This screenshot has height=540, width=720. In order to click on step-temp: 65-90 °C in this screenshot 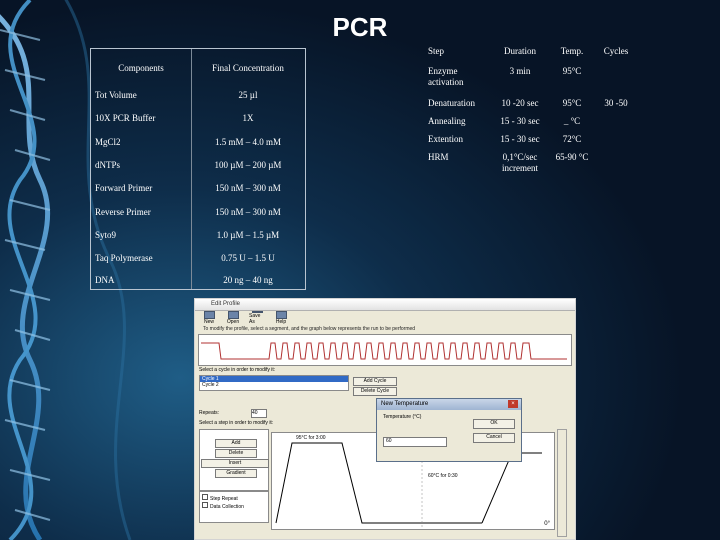, I will do `click(572, 157)`.